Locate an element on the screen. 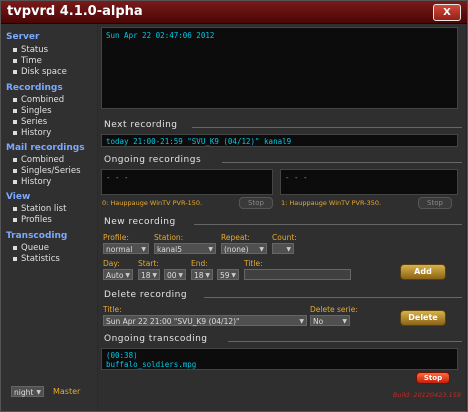 This screenshot has height=412, width=468. tuner-1-panel: - - - is located at coordinates (369, 182).